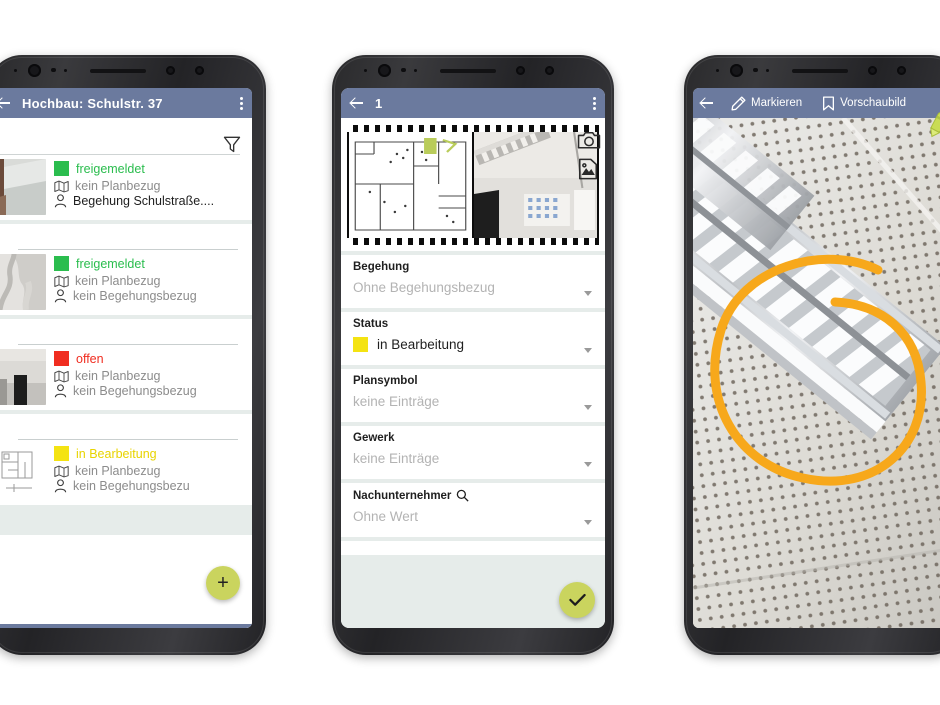 The width and height of the screenshot is (940, 705). Describe the element at coordinates (589, 155) in the screenshot. I see `media-tools` at that location.